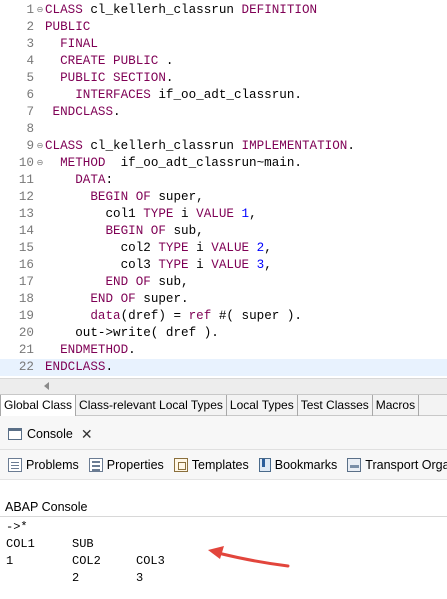  I want to click on code-token: INTERFACES, so click(98, 95).